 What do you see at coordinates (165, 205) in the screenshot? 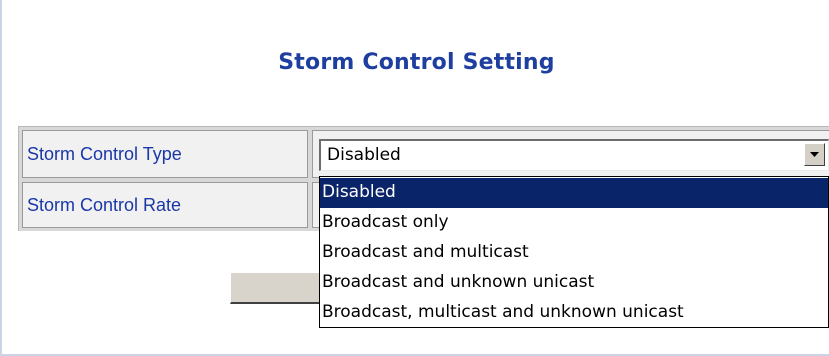
I see `storm-control-rate-label: Storm Control Rate` at bounding box center [165, 205].